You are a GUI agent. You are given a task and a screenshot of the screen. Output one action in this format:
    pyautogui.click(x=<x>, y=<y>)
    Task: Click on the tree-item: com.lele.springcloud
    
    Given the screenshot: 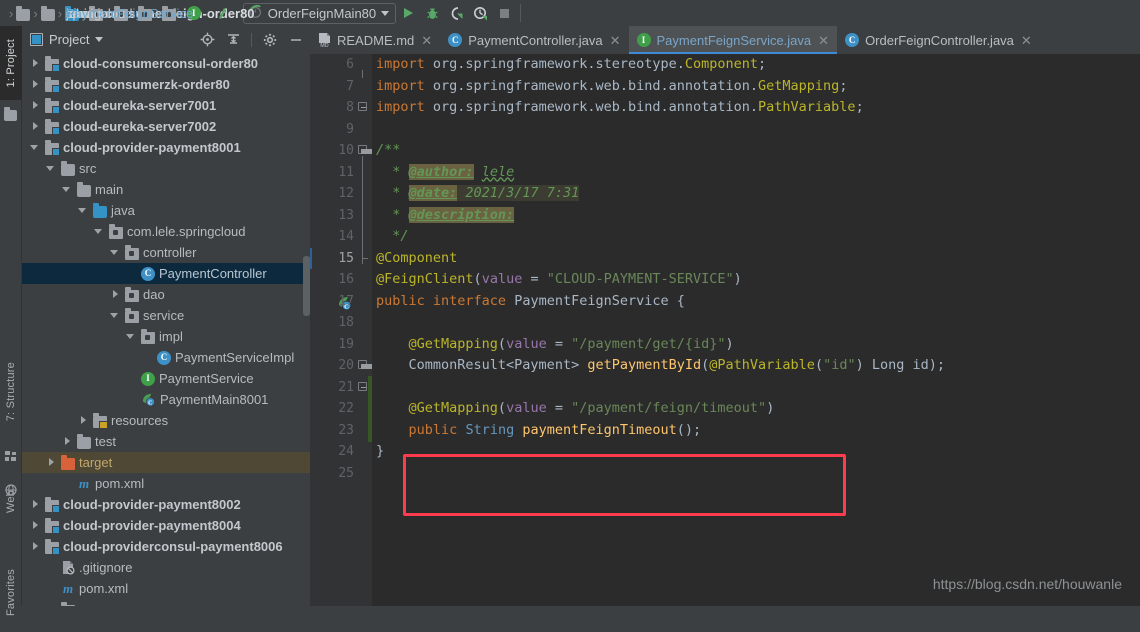 What is the action you would take?
    pyautogui.click(x=166, y=231)
    